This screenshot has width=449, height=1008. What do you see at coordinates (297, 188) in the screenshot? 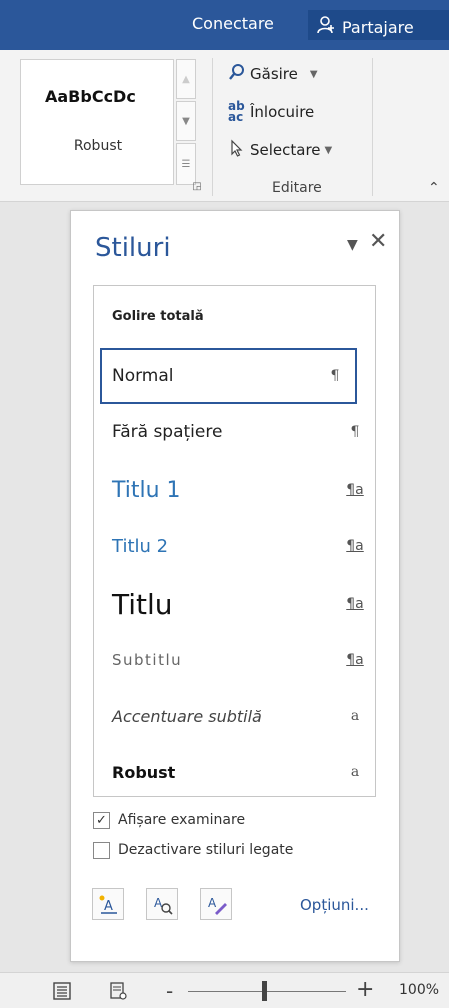
I see `editing-group-label: Editare` at bounding box center [297, 188].